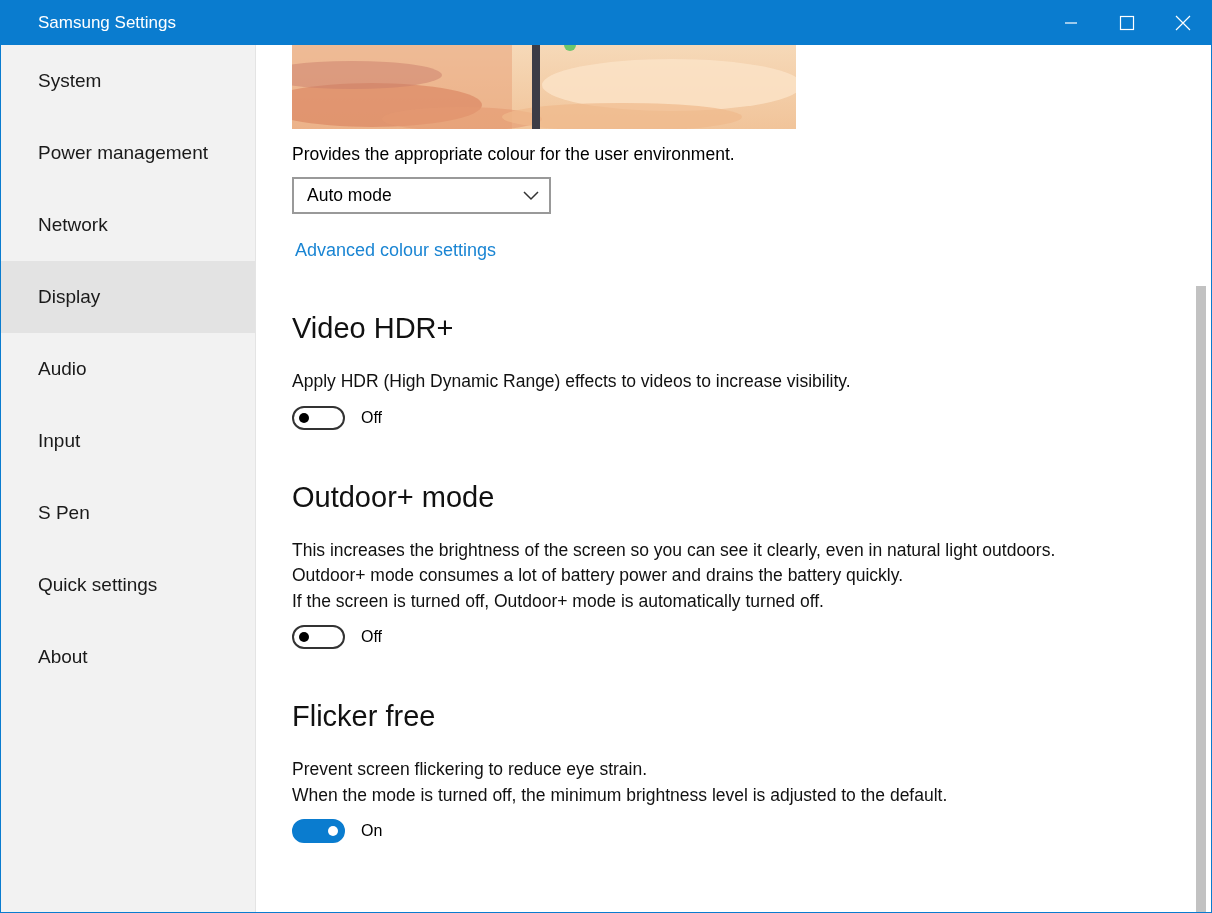  I want to click on section-title: Outdoor+ mode, so click(394, 496).